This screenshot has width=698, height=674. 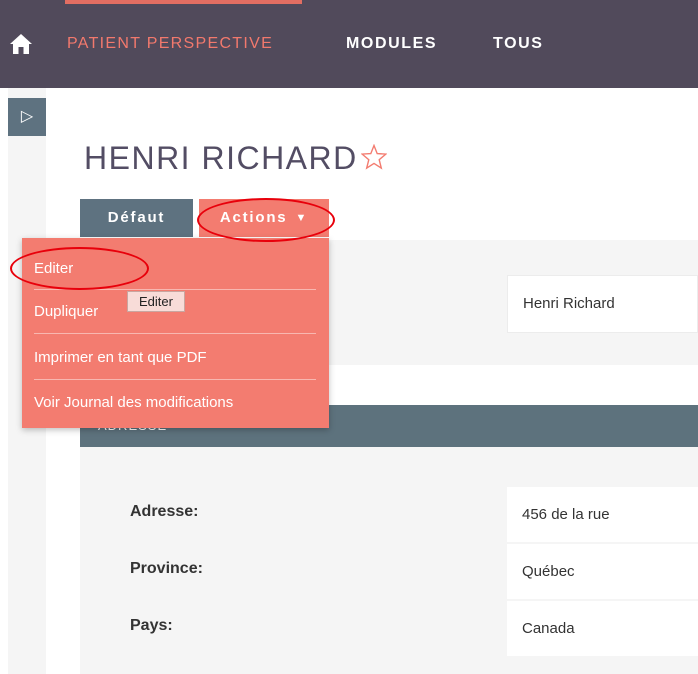 What do you see at coordinates (602, 304) in the screenshot?
I see `name-field-value: Henri Richard` at bounding box center [602, 304].